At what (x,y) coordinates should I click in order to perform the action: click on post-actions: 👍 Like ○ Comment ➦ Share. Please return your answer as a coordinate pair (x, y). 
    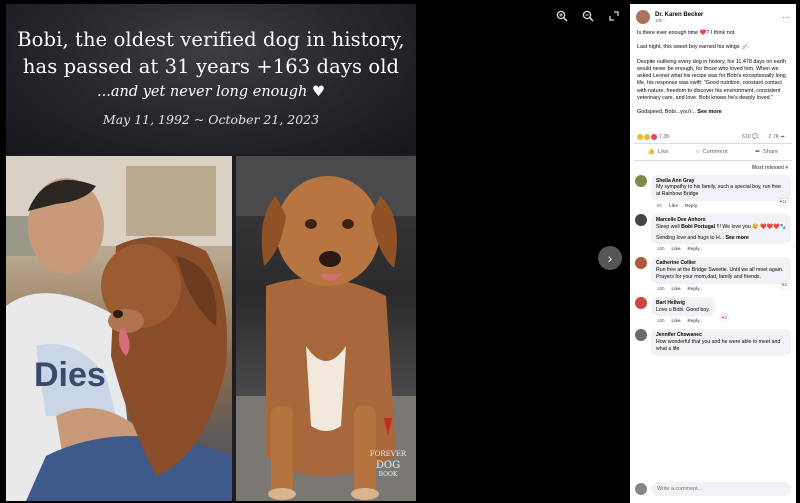
    Looking at the image, I should click on (713, 152).